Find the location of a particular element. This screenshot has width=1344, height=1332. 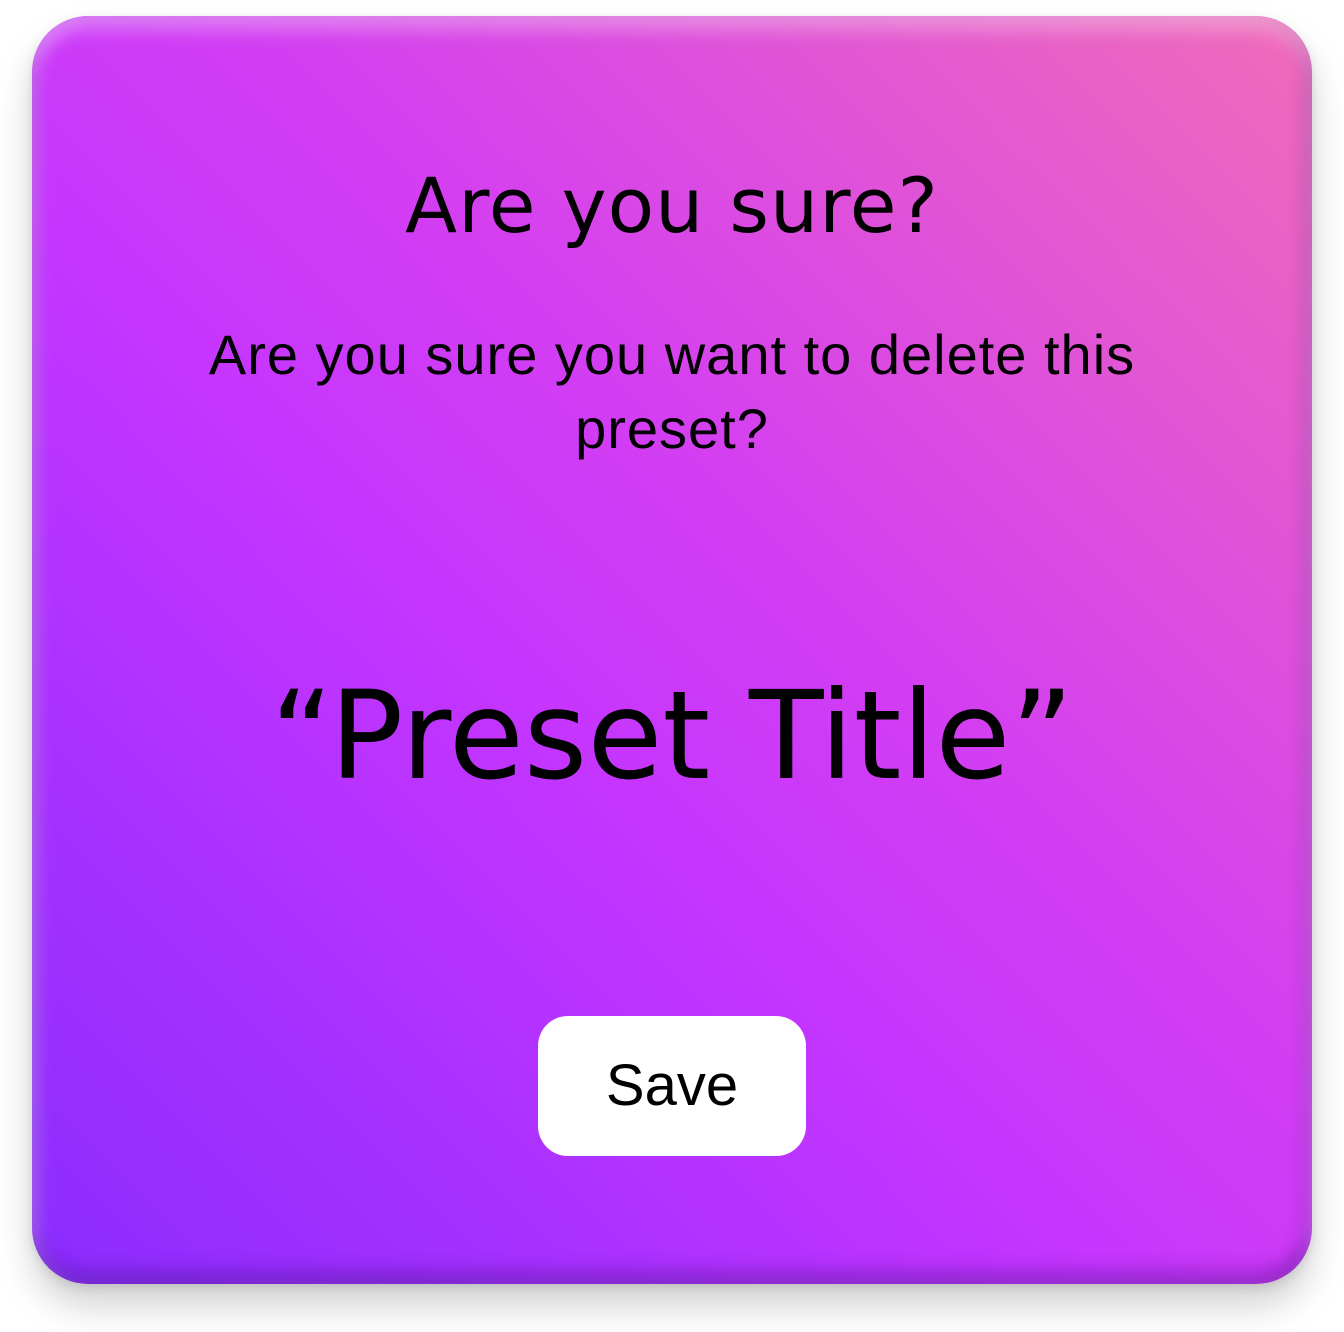

save-button: Save is located at coordinates (672, 1086).